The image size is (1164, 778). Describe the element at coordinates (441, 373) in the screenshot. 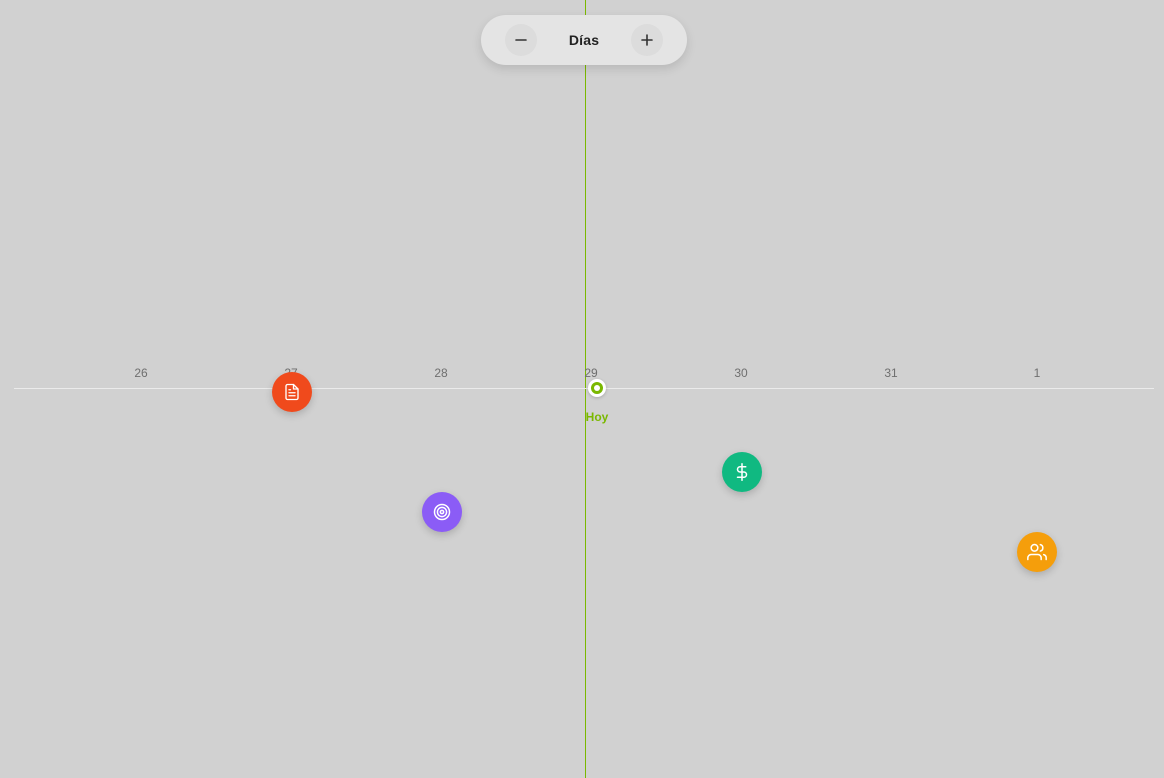

I see `date-tick: 28` at that location.